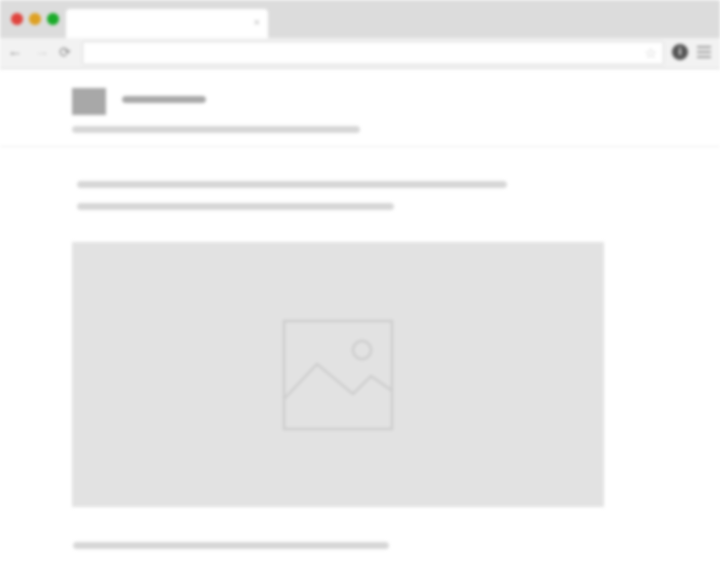 The width and height of the screenshot is (720, 581). I want to click on forward-arrow-icon: →, so click(42, 52).